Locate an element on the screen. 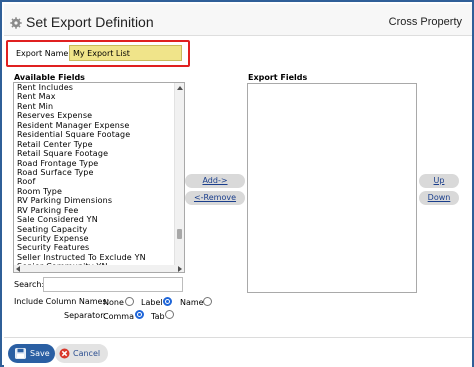  action-bar: Save Cancel is located at coordinates (238, 352).